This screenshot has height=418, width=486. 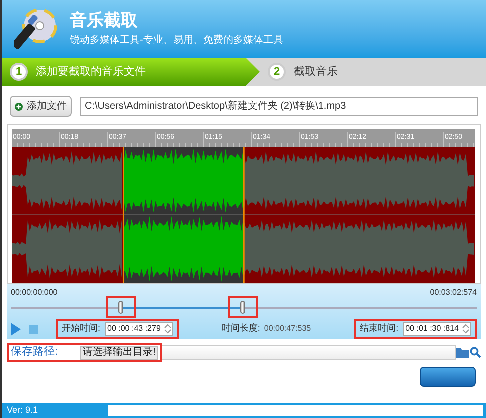 What do you see at coordinates (16, 329) in the screenshot?
I see `play-icon` at bounding box center [16, 329].